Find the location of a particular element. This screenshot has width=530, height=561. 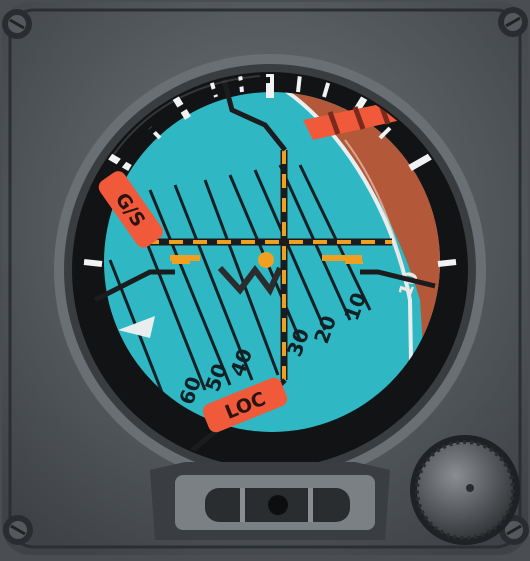

slip-indicator is located at coordinates (270, 501).